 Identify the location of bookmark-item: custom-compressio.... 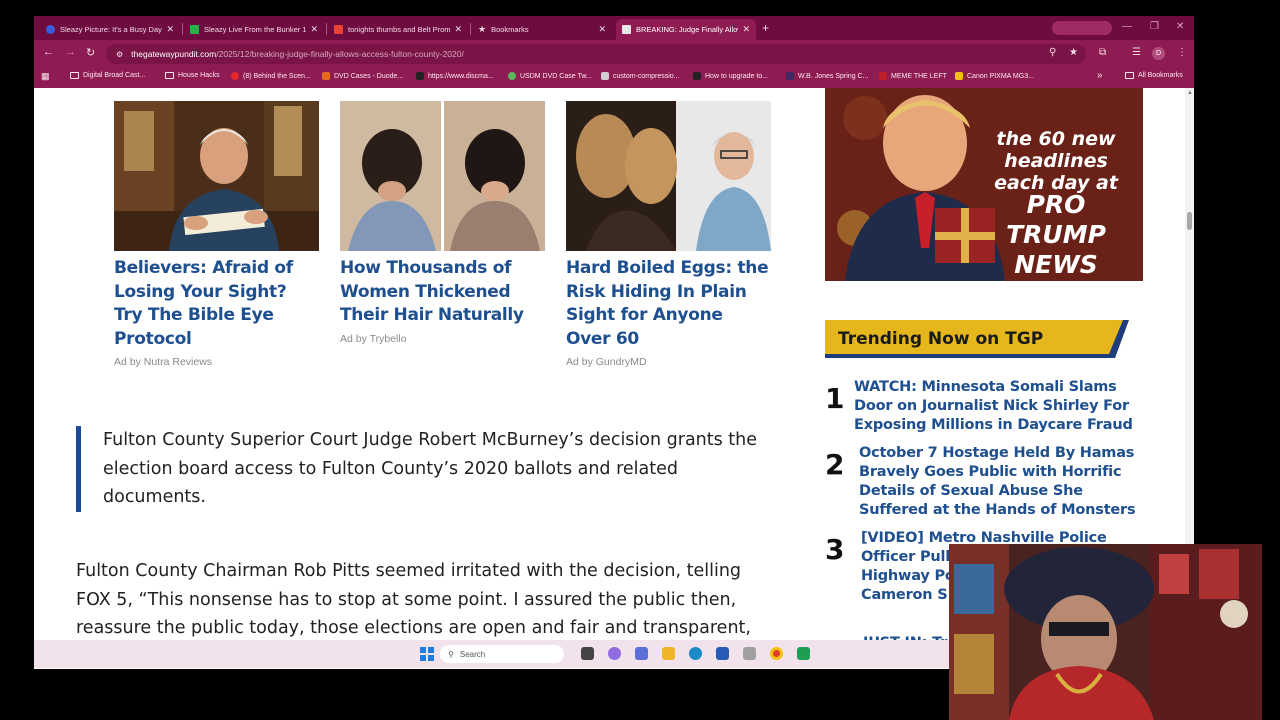
(640, 76).